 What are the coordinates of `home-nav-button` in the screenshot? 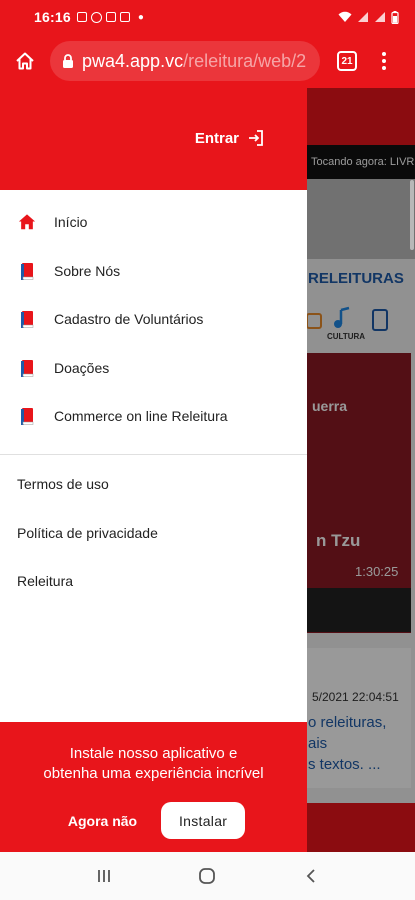 It's located at (207, 876).